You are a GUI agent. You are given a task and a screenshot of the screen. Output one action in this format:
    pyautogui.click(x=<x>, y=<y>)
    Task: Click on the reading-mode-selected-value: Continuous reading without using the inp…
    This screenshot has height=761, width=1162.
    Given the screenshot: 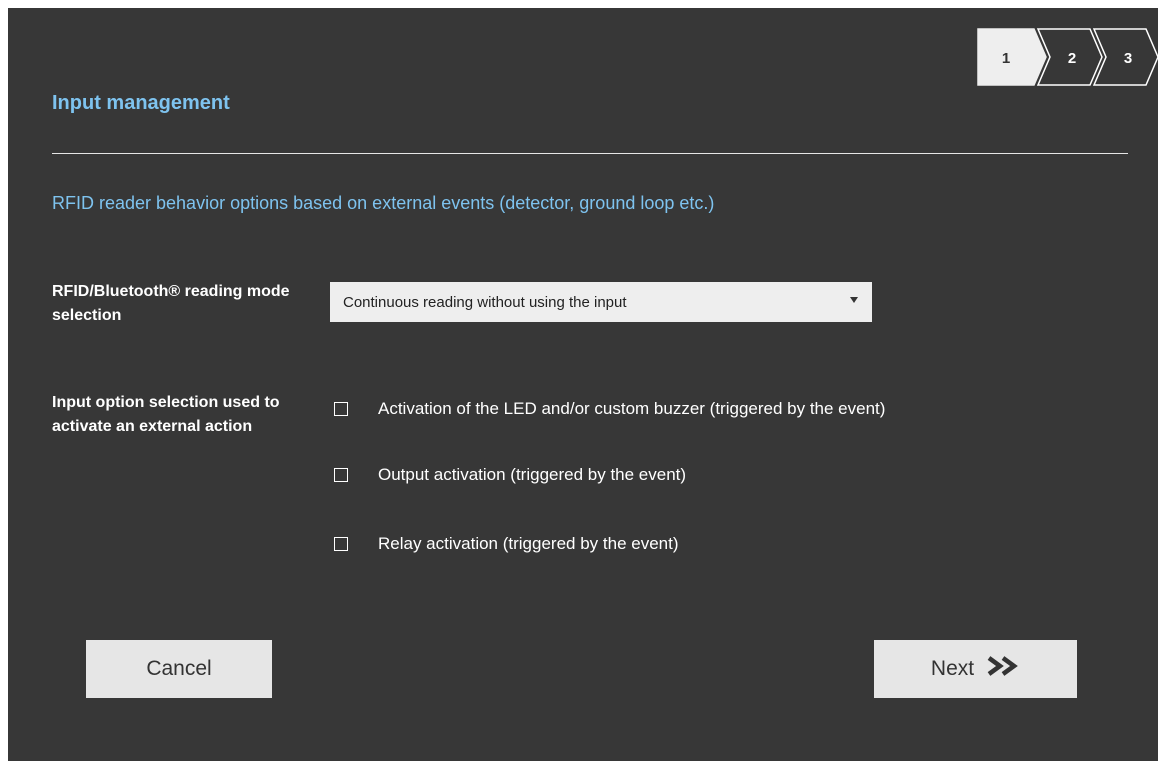 What is the action you would take?
    pyautogui.click(x=485, y=302)
    